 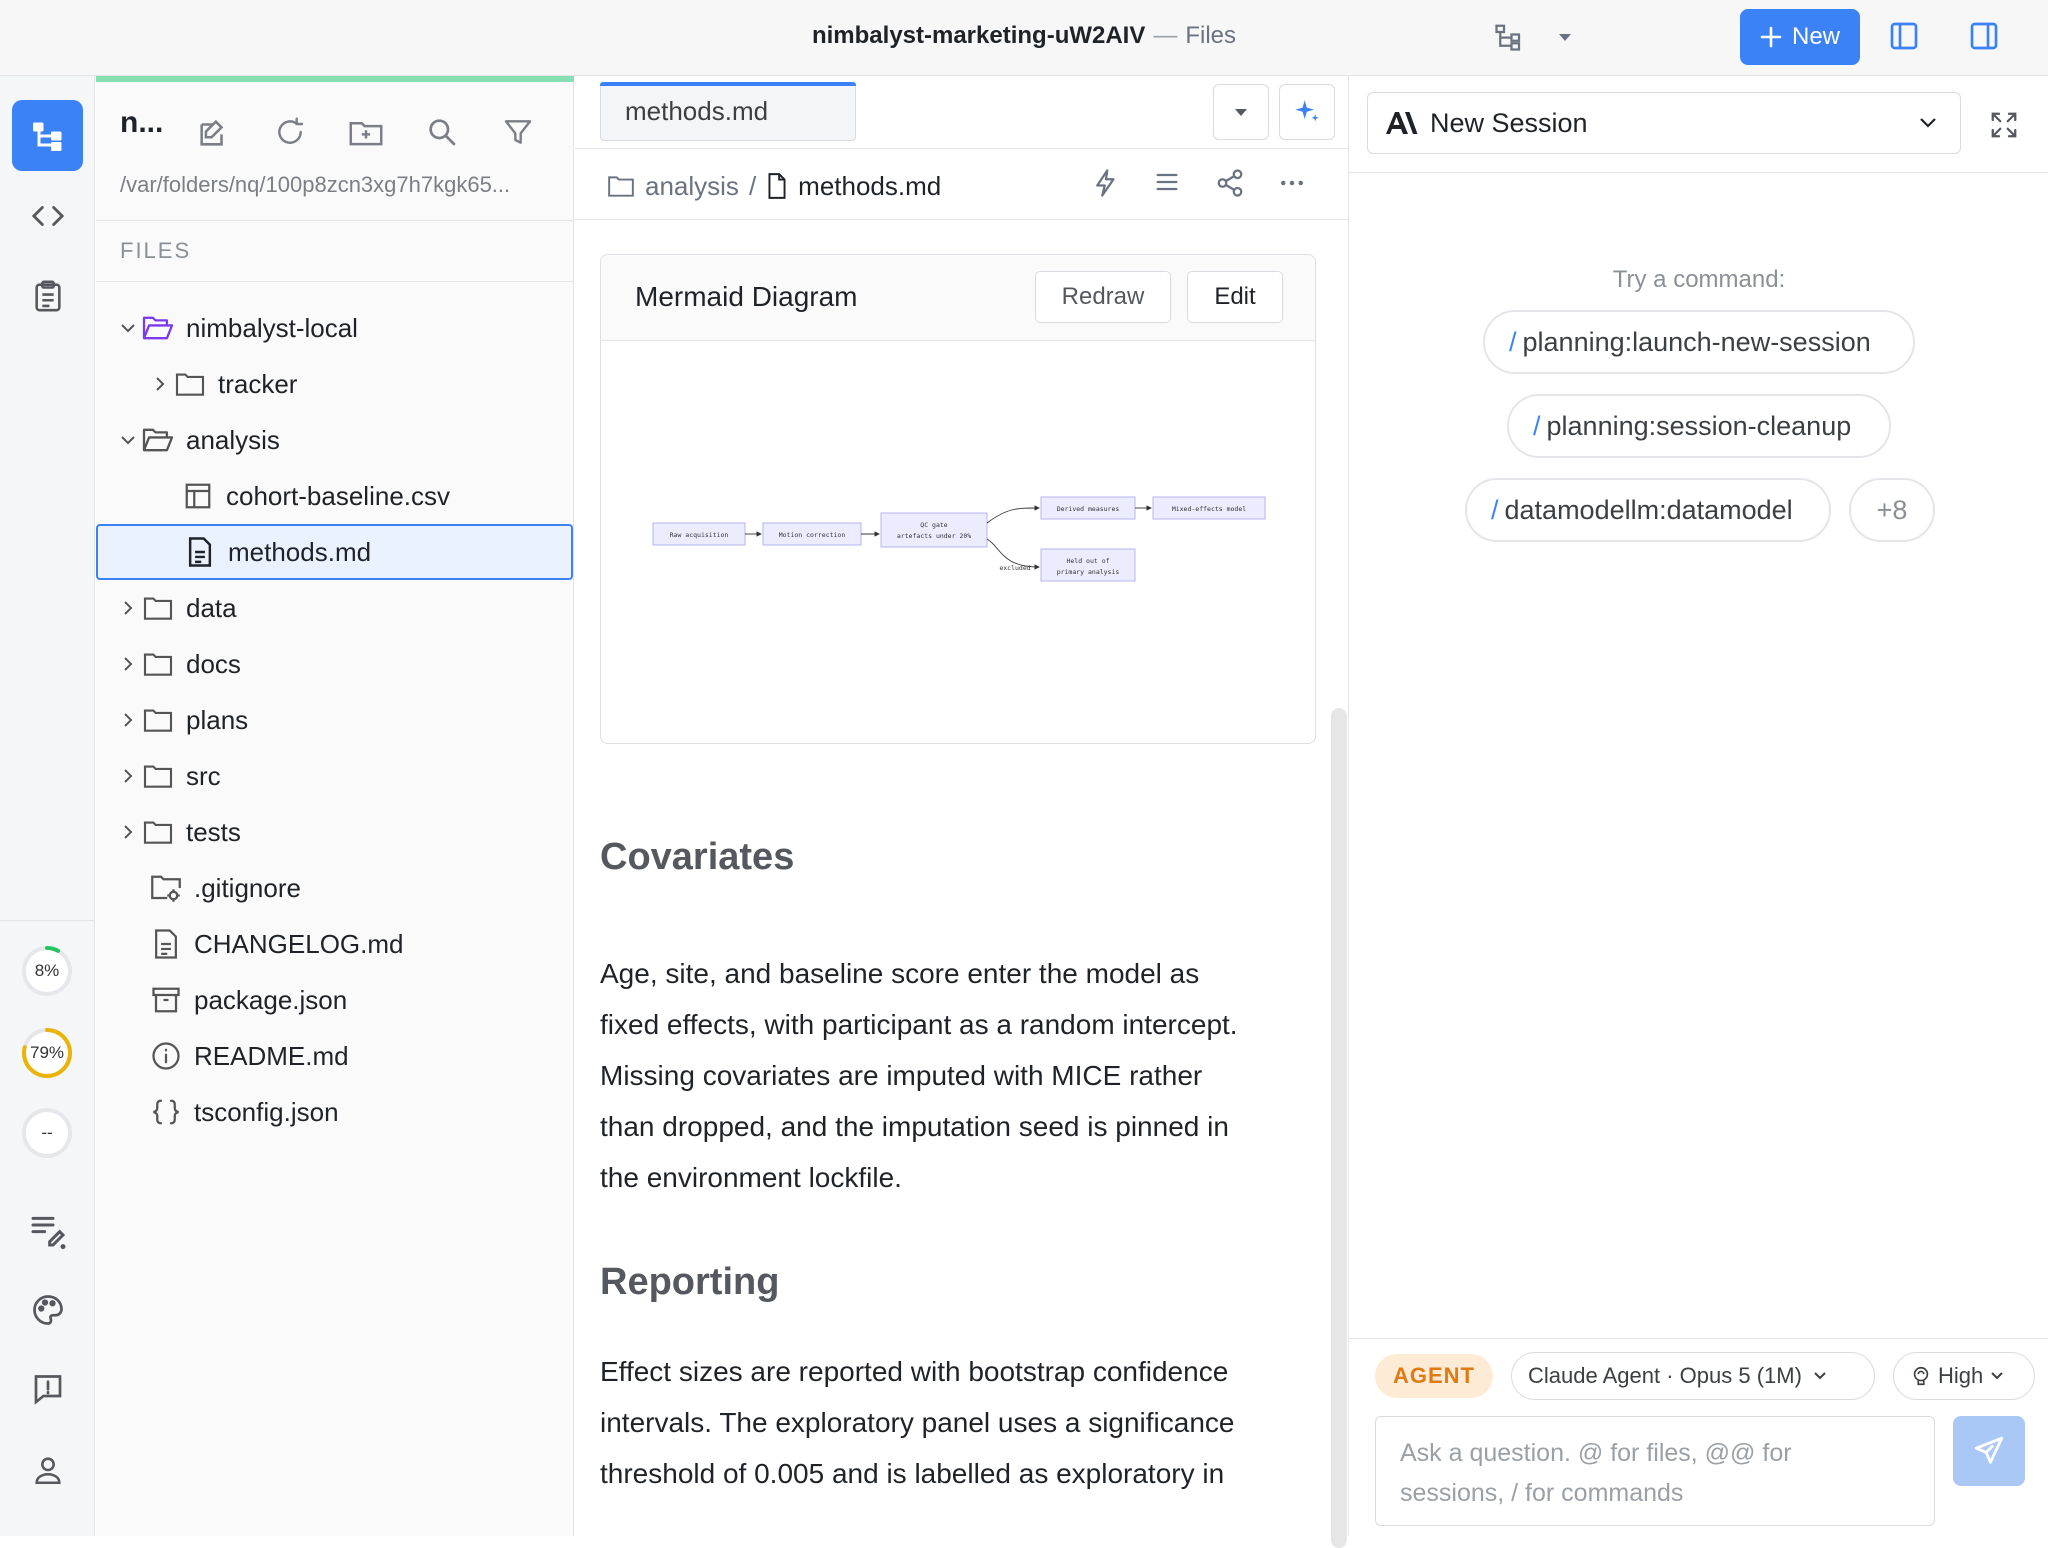 I want to click on list-pen-icon, so click(x=48, y=1230).